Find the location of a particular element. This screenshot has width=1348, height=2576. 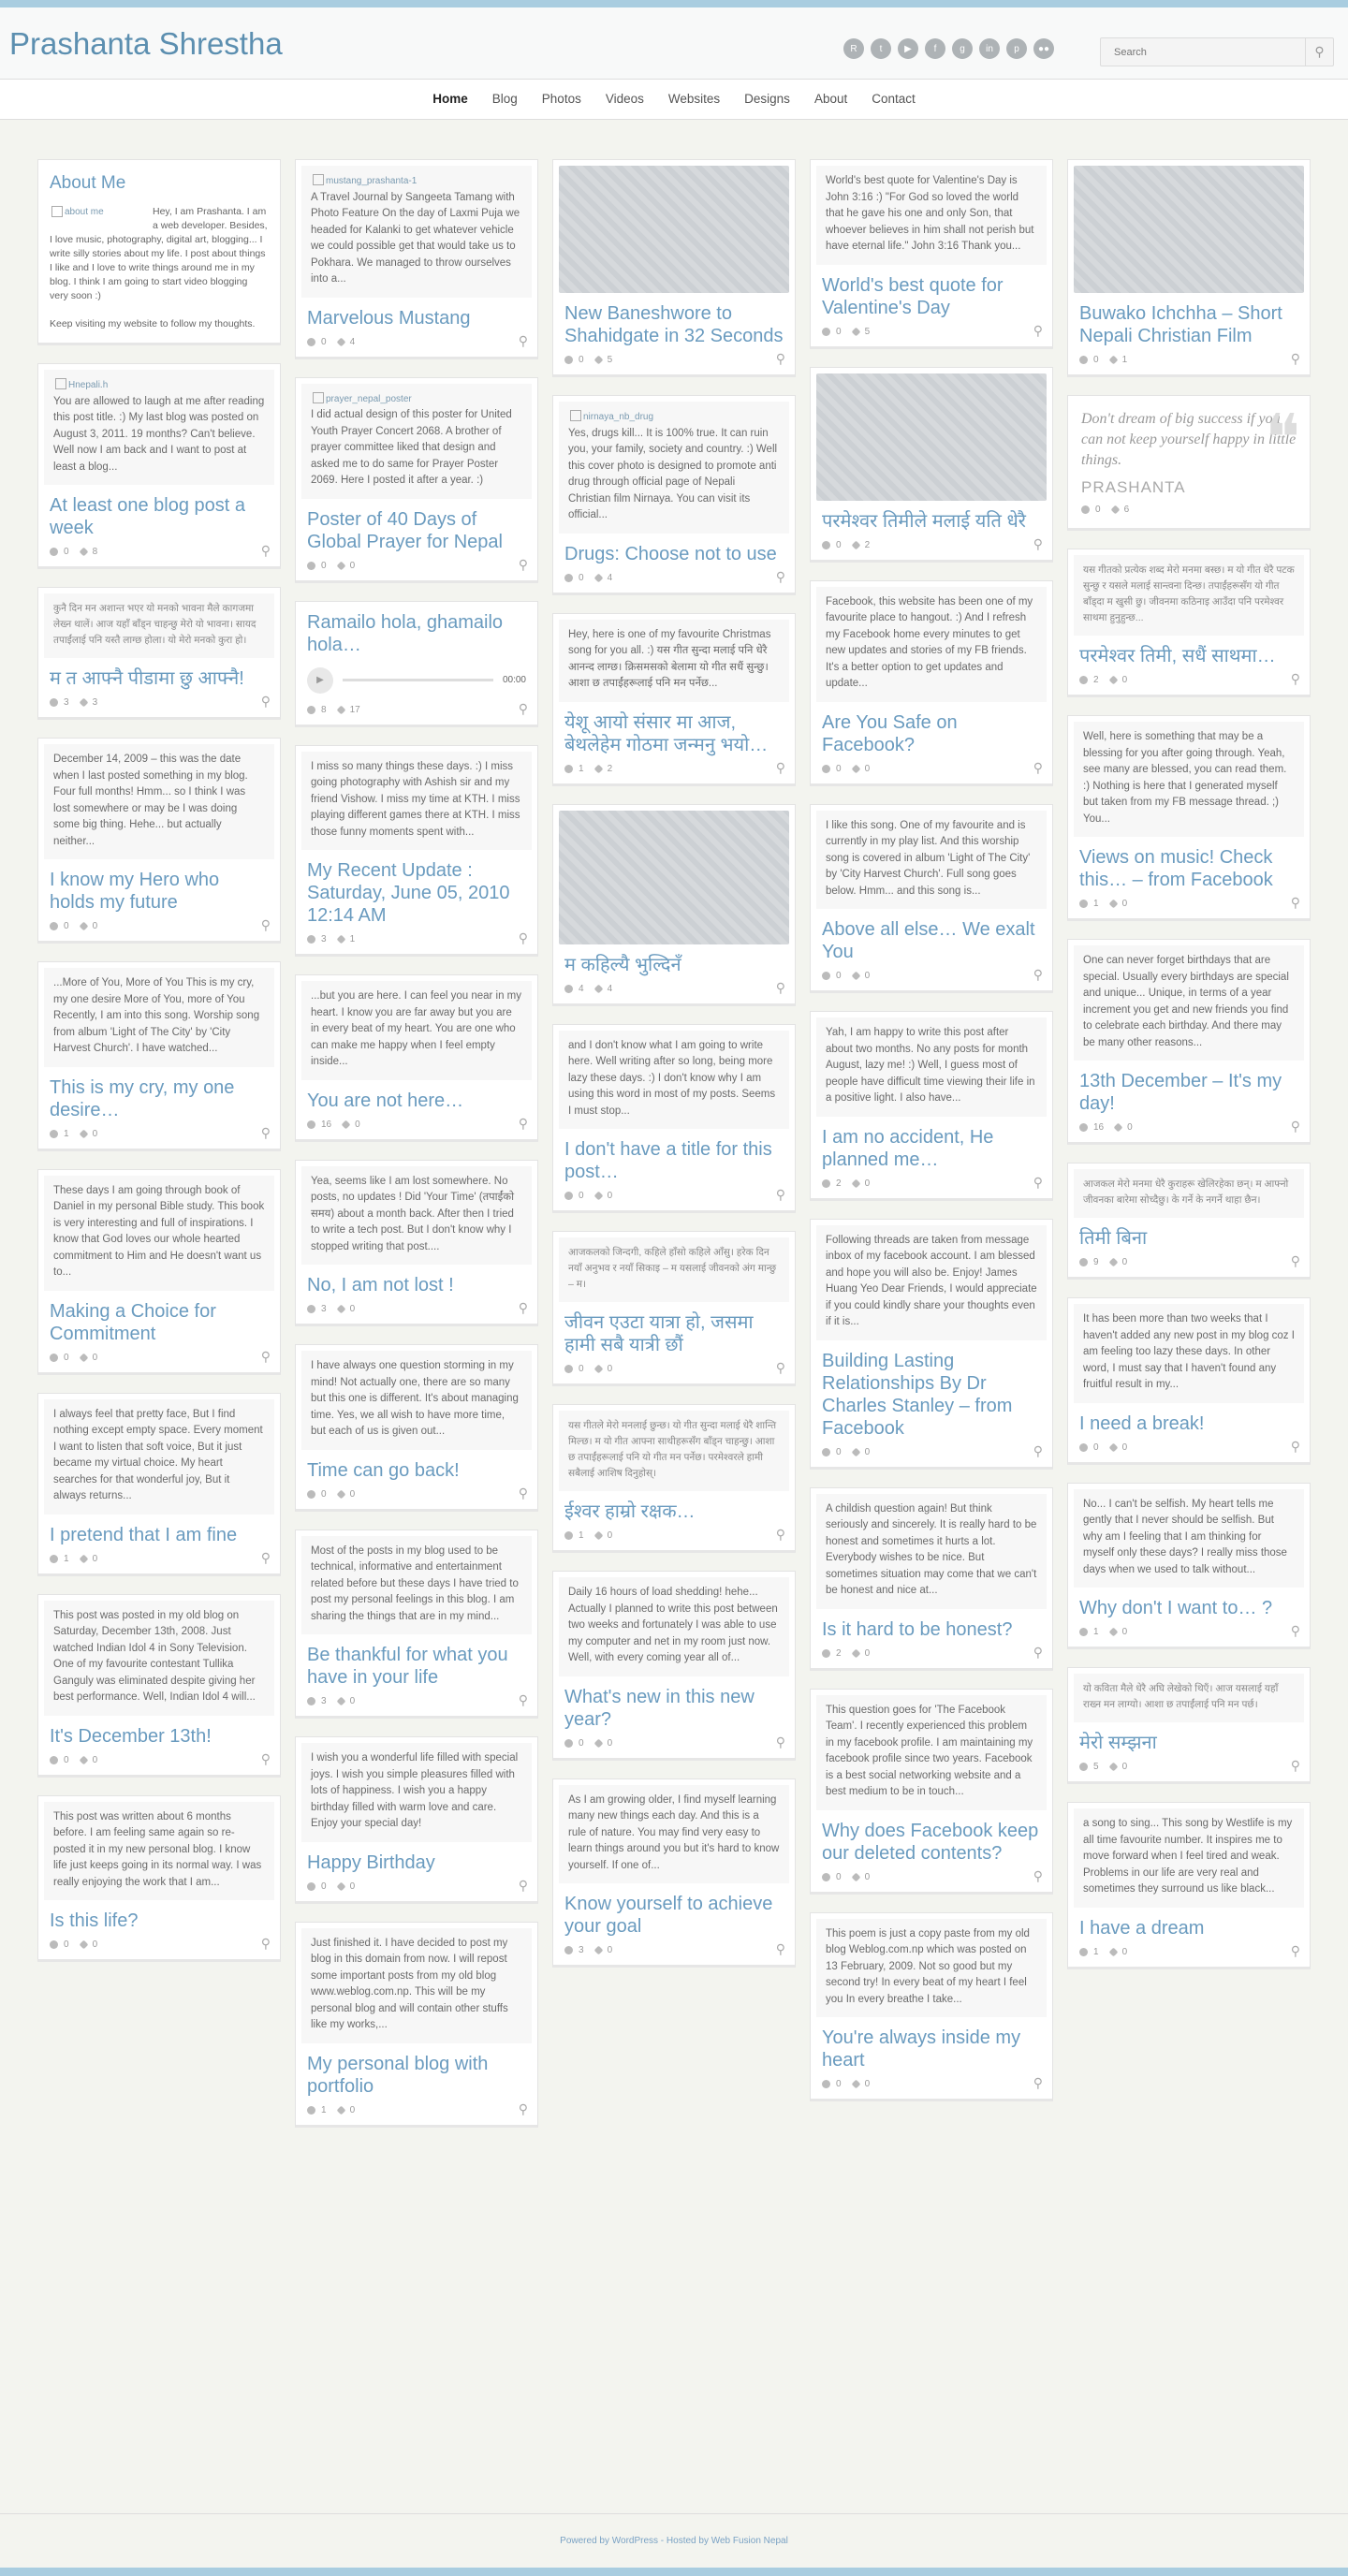

nav-videos: Videos is located at coordinates (624, 99).